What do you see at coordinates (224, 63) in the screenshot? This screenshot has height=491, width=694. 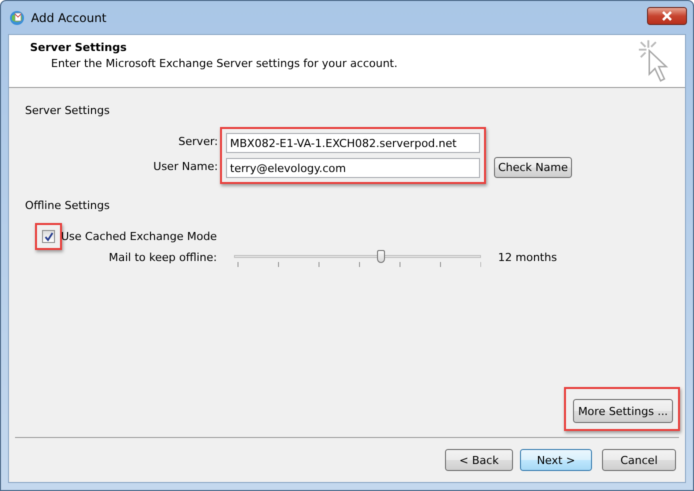 I see `page-description: Enter the Microsoft Exchange Server settings for your account.` at bounding box center [224, 63].